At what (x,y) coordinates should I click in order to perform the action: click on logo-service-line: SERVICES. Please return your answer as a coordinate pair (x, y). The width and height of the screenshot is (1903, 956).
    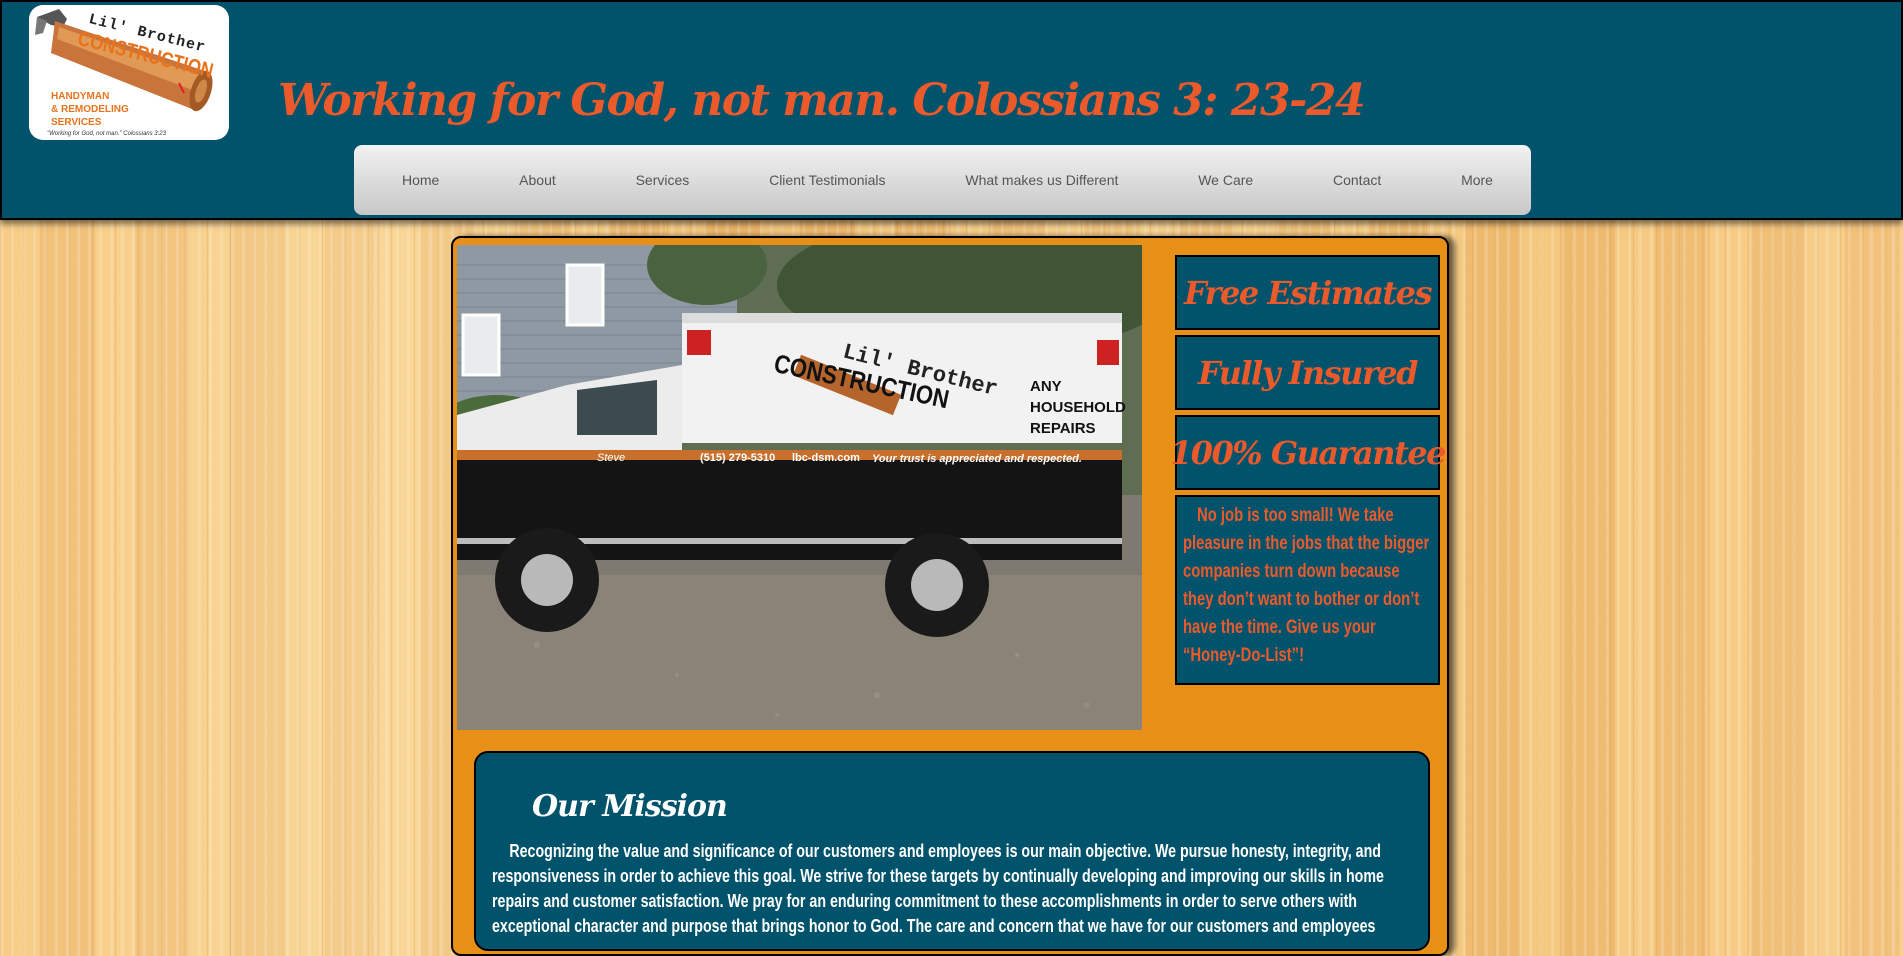
    Looking at the image, I should click on (76, 122).